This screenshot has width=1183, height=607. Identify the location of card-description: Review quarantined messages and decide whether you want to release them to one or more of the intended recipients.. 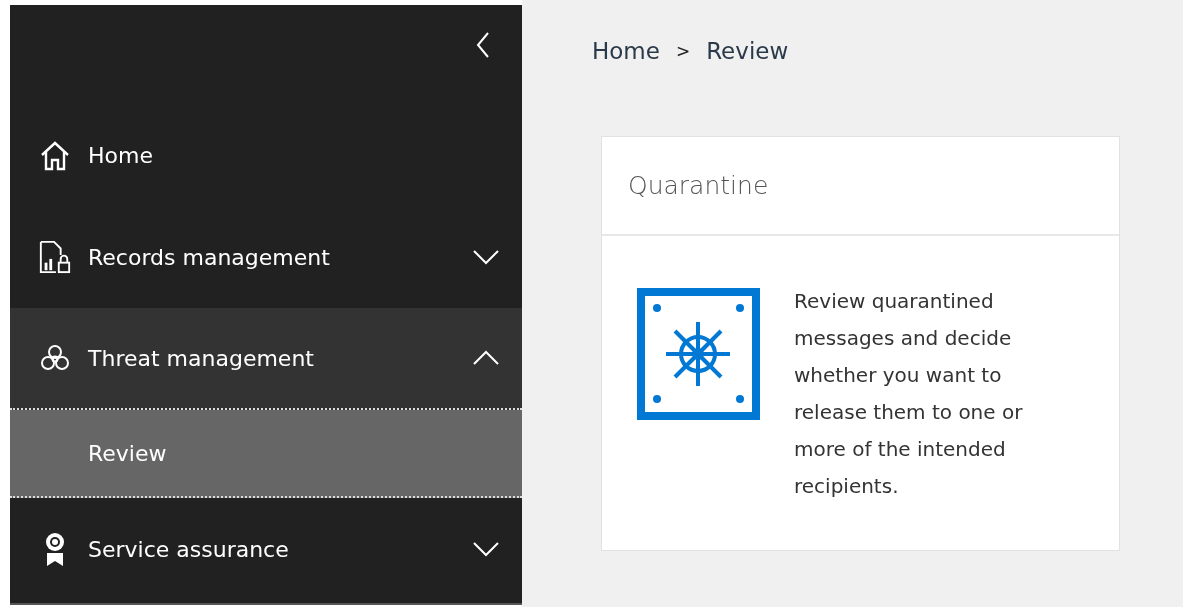
(909, 394).